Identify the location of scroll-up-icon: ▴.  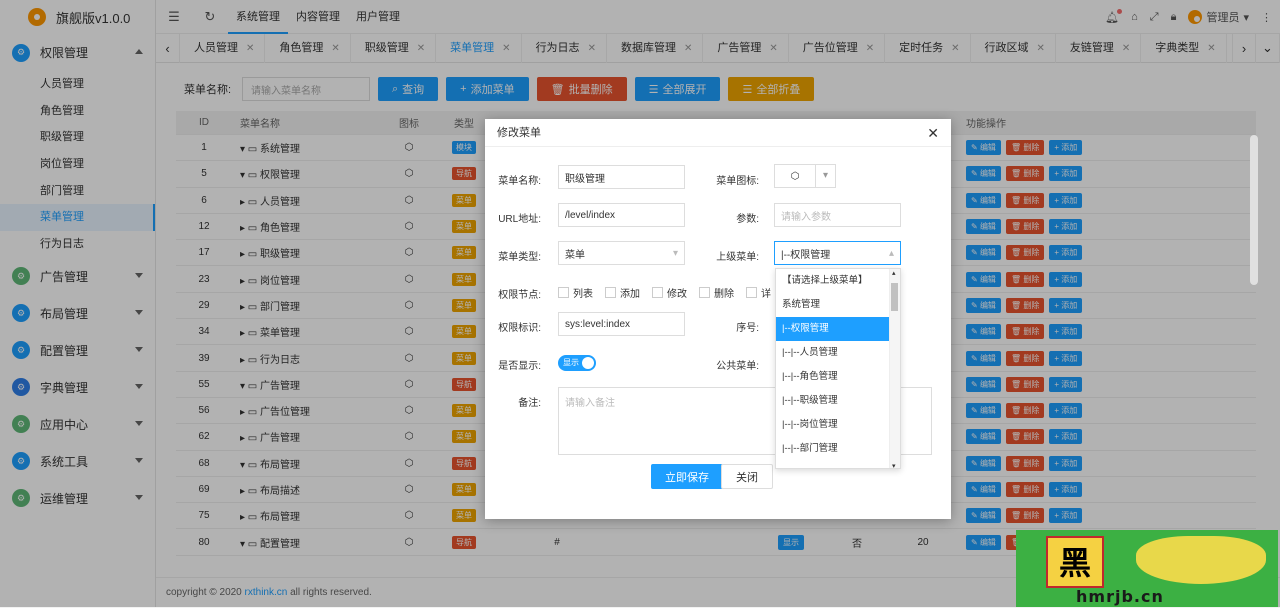
(894, 273).